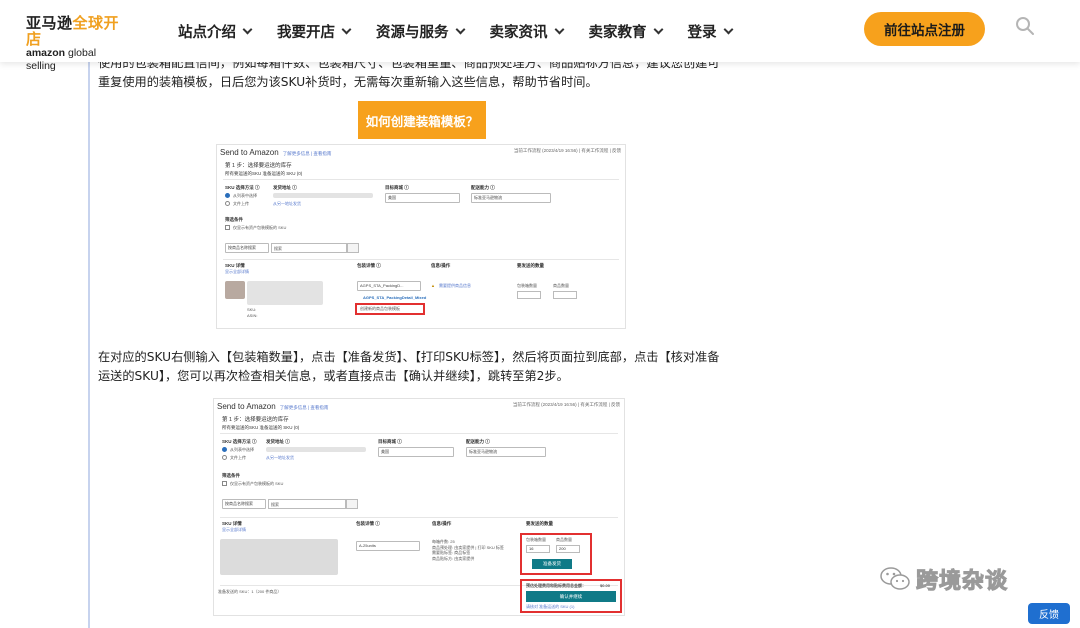 This screenshot has width=1080, height=628. I want to click on shot1-qty-boxes-input, so click(529, 295).